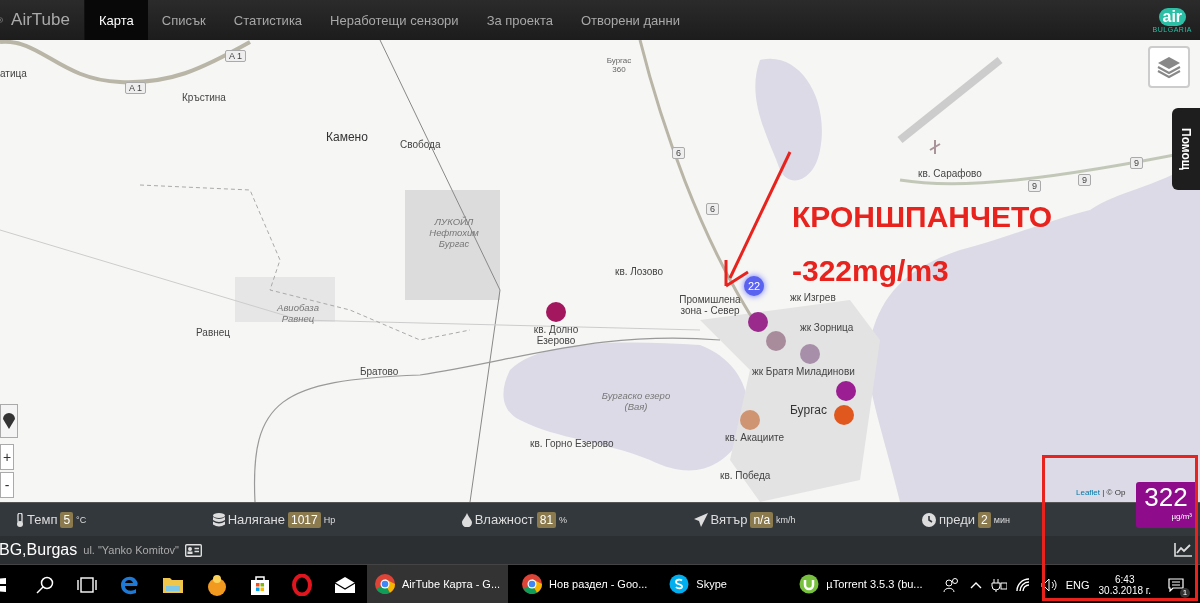 The height and width of the screenshot is (603, 1200). I want to click on map-label: Бургас 360, so click(619, 65).